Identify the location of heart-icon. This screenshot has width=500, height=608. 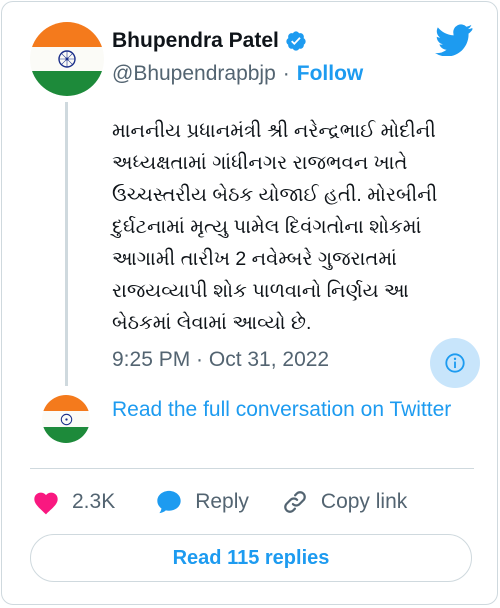
(46, 503).